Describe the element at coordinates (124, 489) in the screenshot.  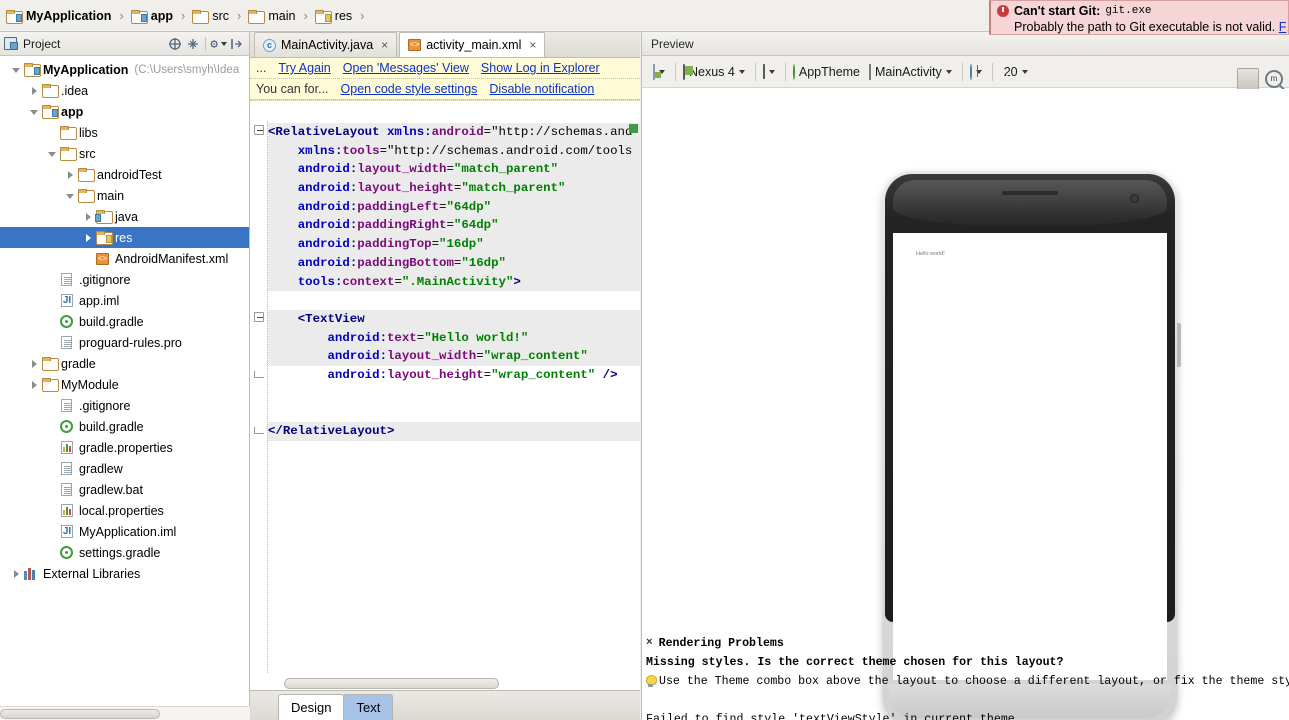
I see `tree-node-gradlew-bat: gradlew.bat` at that location.